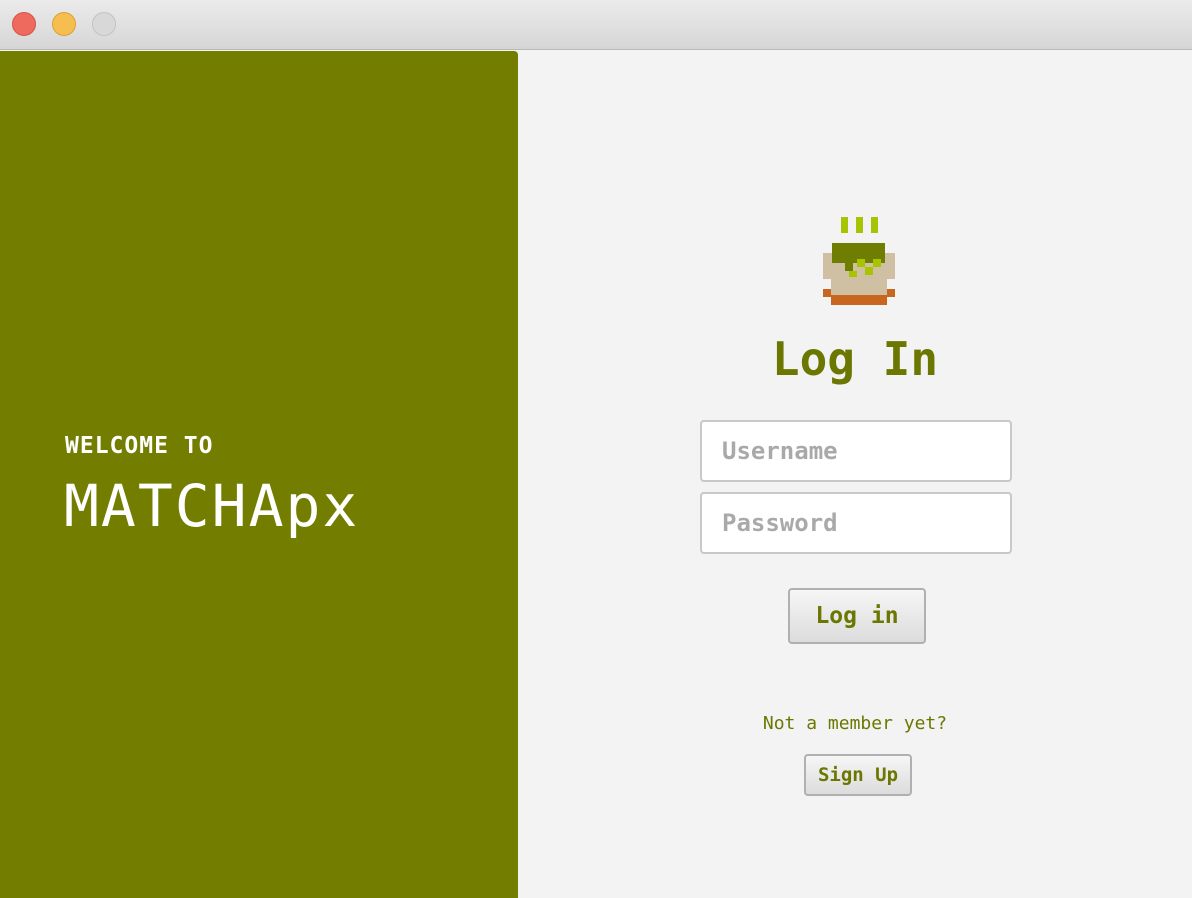 The height and width of the screenshot is (898, 1192). Describe the element at coordinates (104, 24) in the screenshot. I see `zoom-button` at that location.